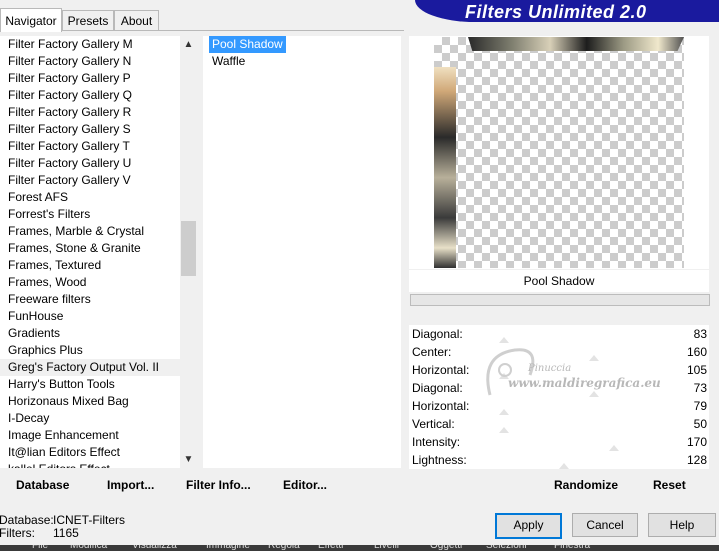  I want to click on database-button: Database, so click(42, 485).